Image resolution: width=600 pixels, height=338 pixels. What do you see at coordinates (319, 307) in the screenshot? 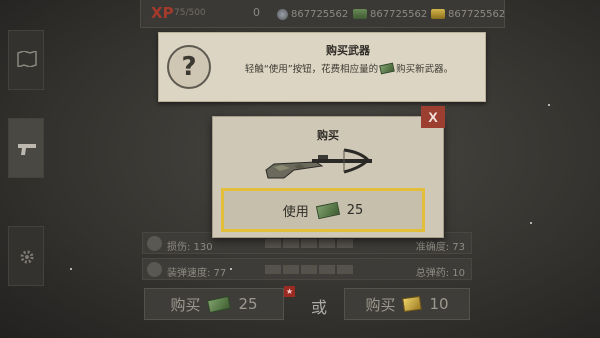
I see `or-label: 或` at bounding box center [319, 307].